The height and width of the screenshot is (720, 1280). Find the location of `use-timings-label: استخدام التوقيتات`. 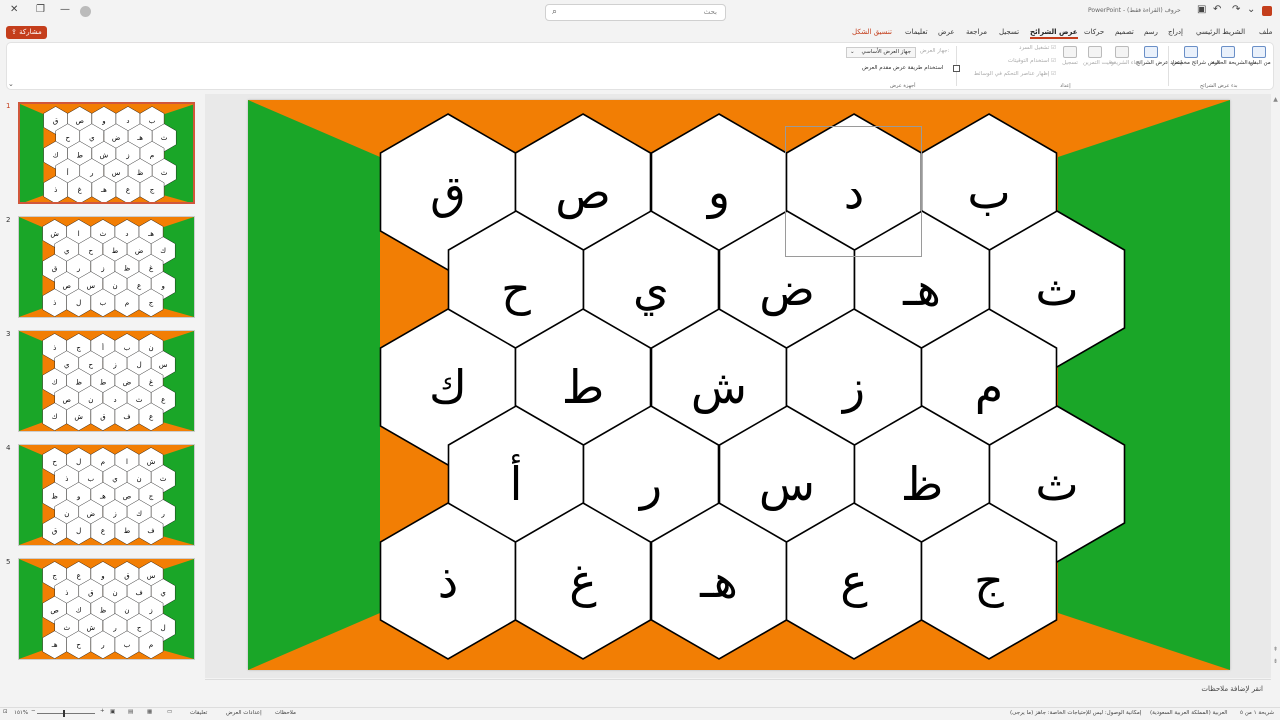

use-timings-label: استخدام التوقيتات is located at coordinates (1028, 61).